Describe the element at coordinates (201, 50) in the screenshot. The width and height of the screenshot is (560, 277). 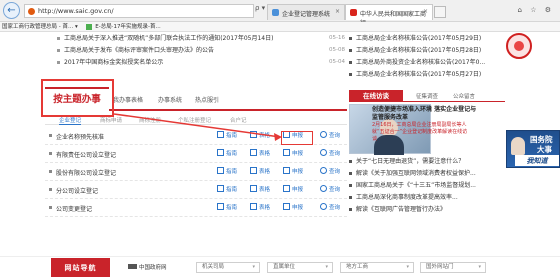
I see `news-item: 工商总局关于发布《商标评审案件口头审理办法》的公告 05-08` at that location.